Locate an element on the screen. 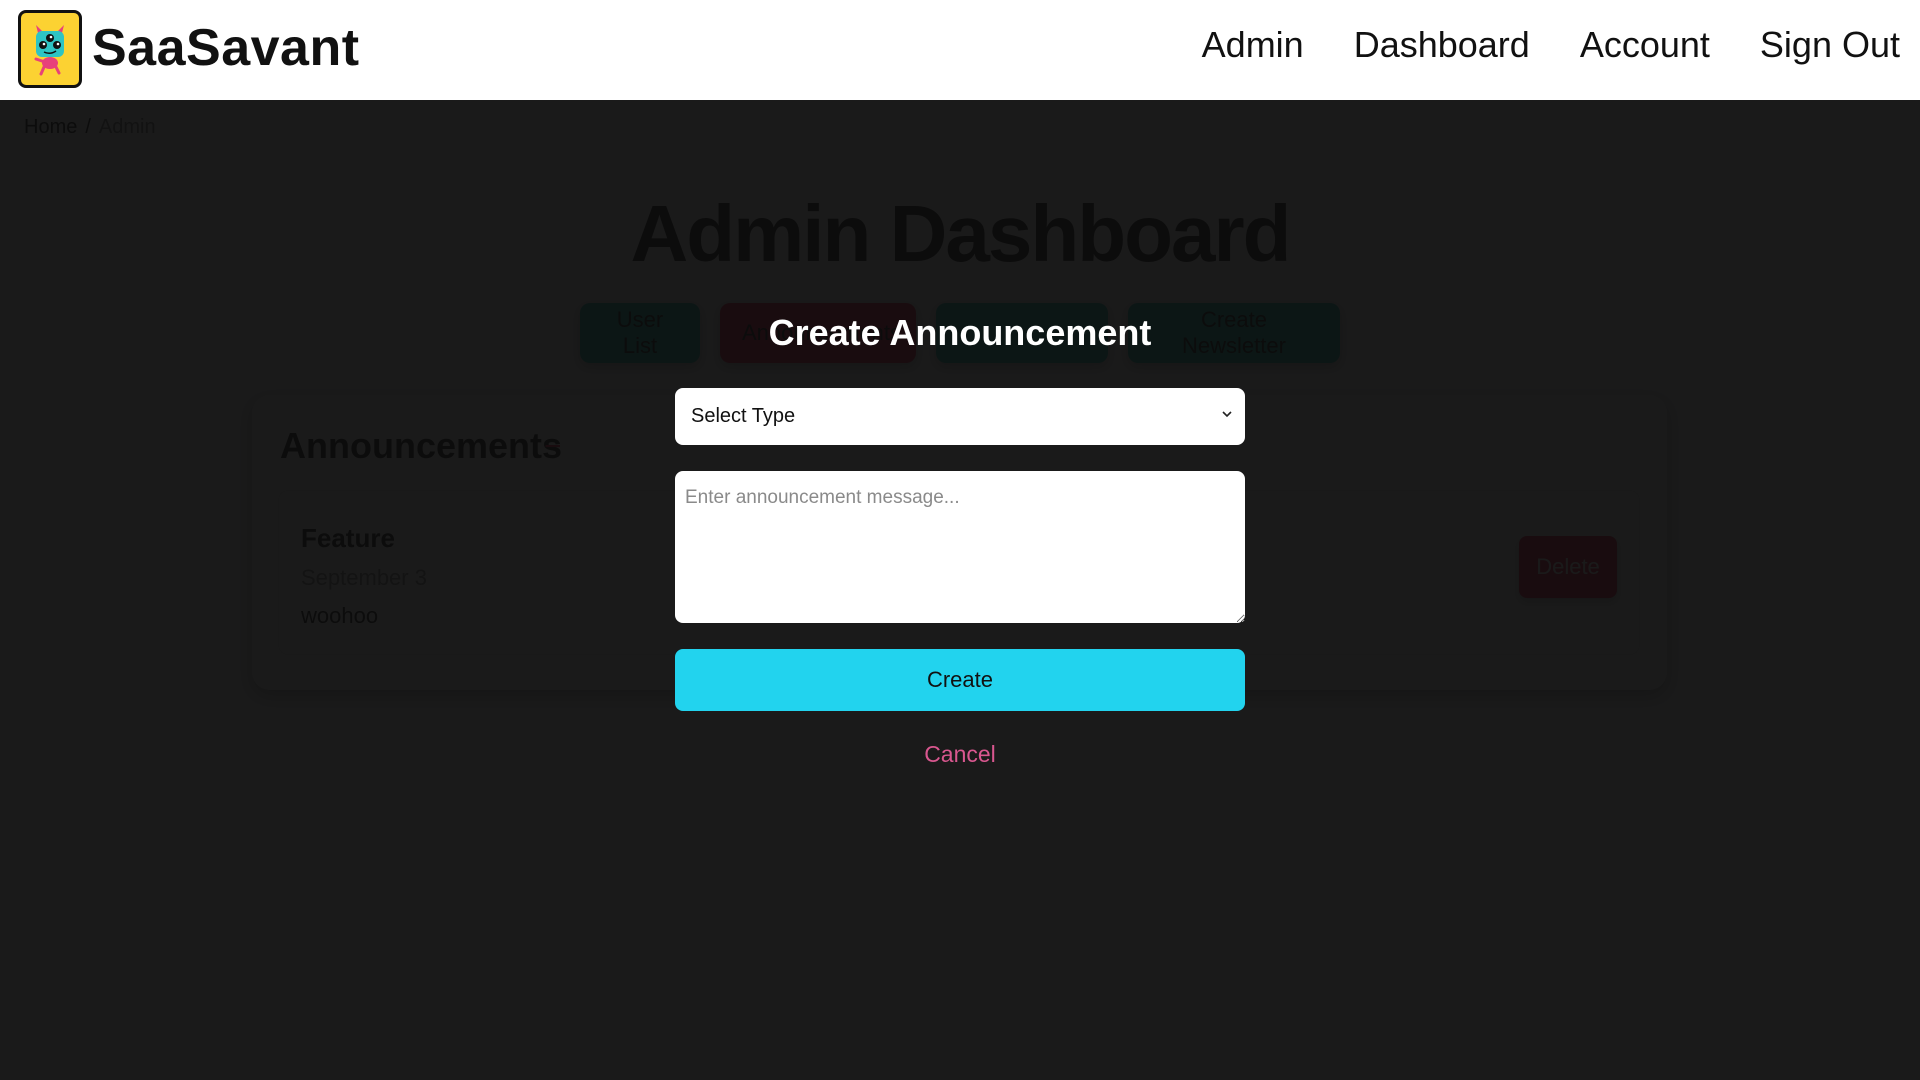 The width and height of the screenshot is (1920, 1080). monster-logo-icon is located at coordinates (50, 49).